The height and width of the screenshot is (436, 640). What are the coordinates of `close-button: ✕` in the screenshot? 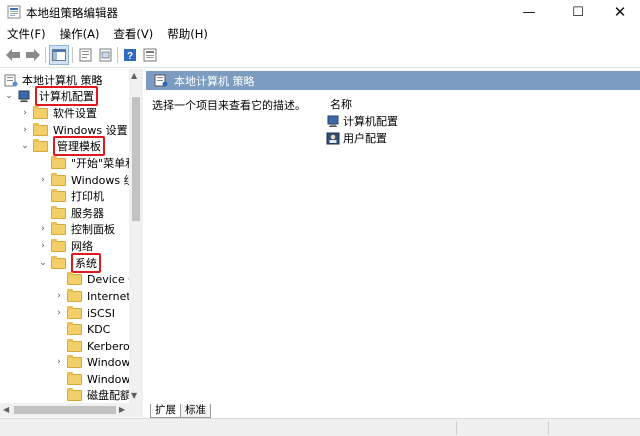 It's located at (618, 12).